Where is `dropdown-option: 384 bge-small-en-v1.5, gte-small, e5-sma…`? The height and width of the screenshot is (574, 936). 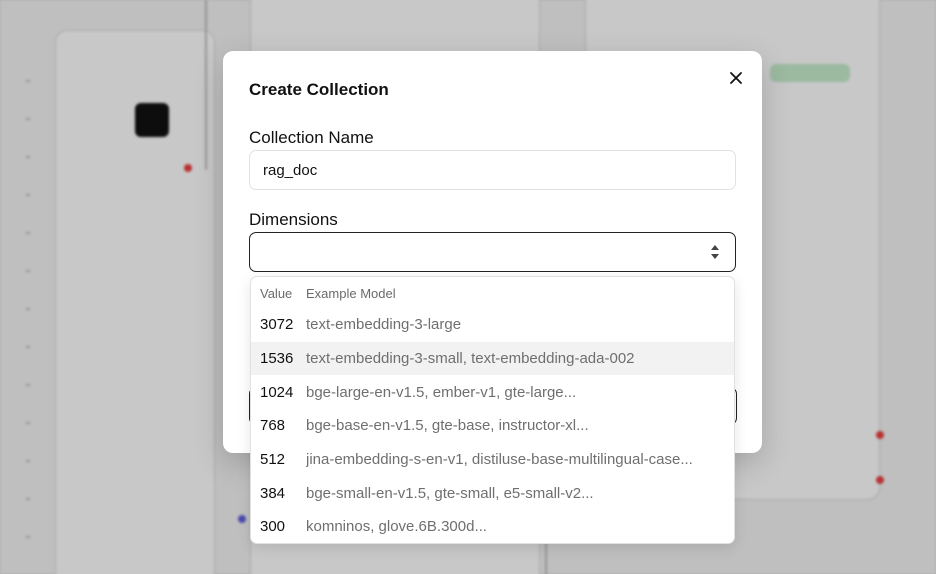
dropdown-option: 384 bge-small-en-v1.5, gte-small, e5-sma… is located at coordinates (492, 493).